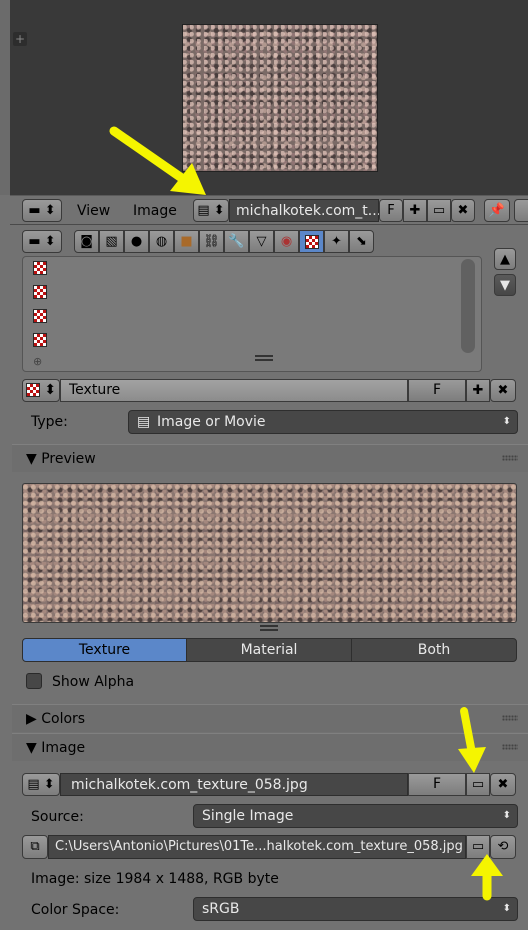 This screenshot has width=528, height=930. What do you see at coordinates (35, 847) in the screenshot?
I see `pack-image-icon: ⧉` at bounding box center [35, 847].